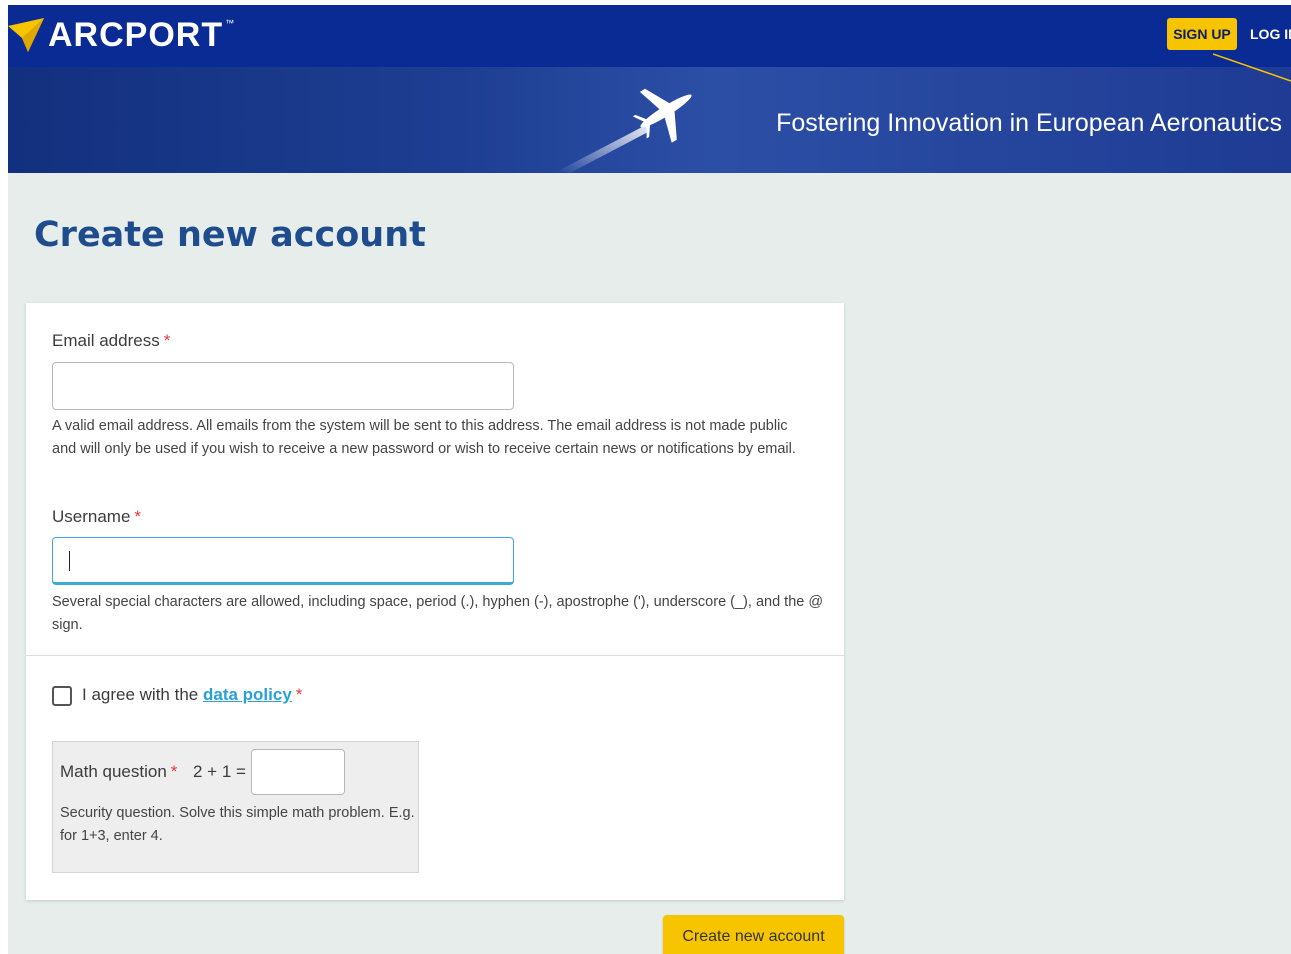 This screenshot has height=954, width=1291. What do you see at coordinates (1202, 34) in the screenshot?
I see `sign-up-button: SIGN UP` at bounding box center [1202, 34].